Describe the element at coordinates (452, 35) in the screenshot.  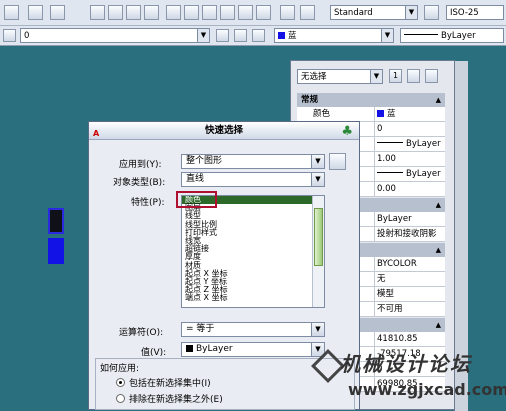
I see `linetype-select: ByLayer` at that location.